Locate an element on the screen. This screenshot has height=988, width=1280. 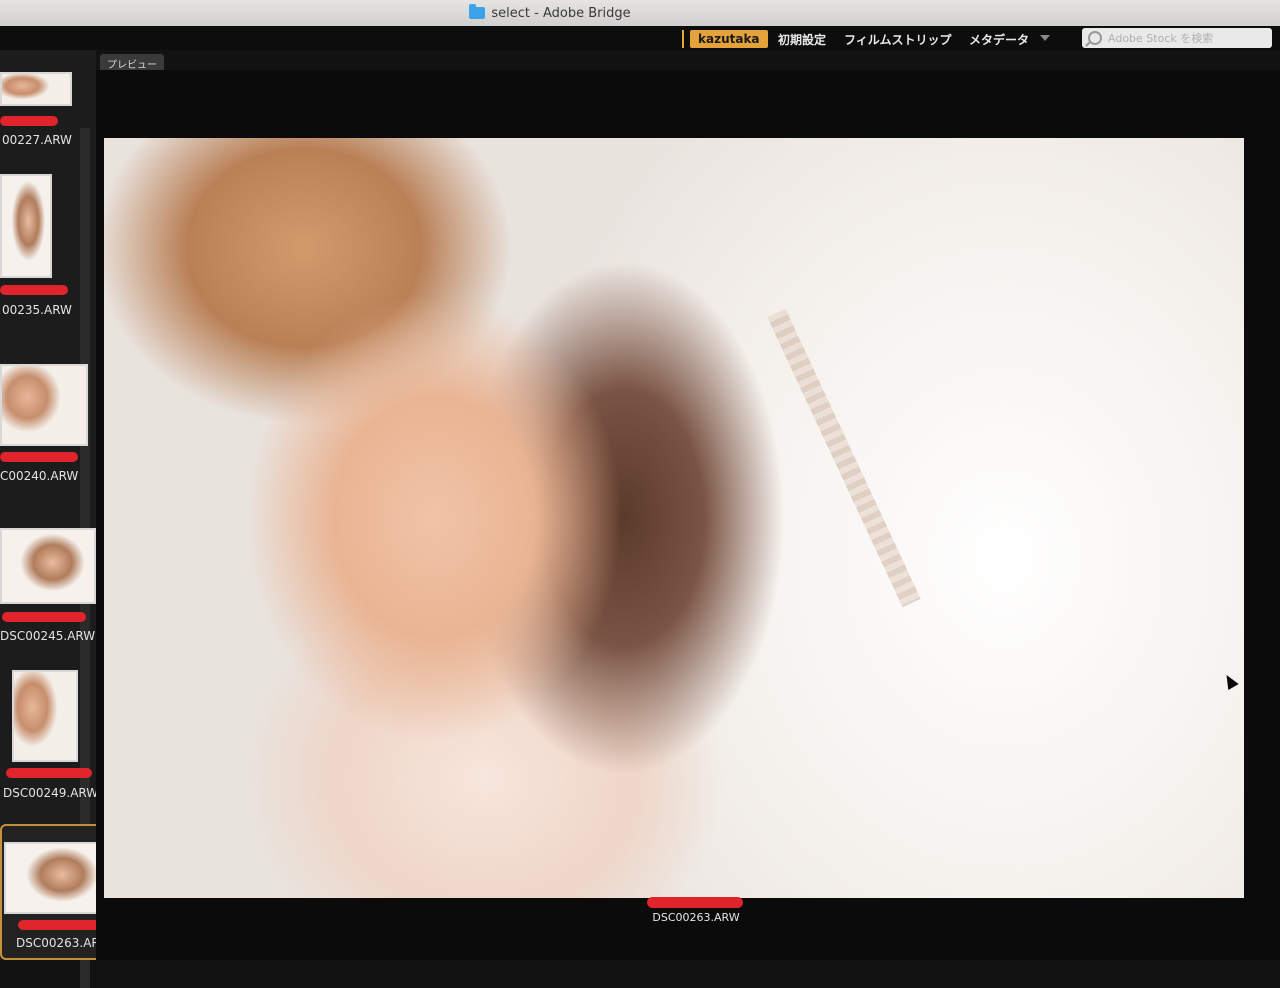
thumbnail-filename: 00227.ARW is located at coordinates (37, 140).